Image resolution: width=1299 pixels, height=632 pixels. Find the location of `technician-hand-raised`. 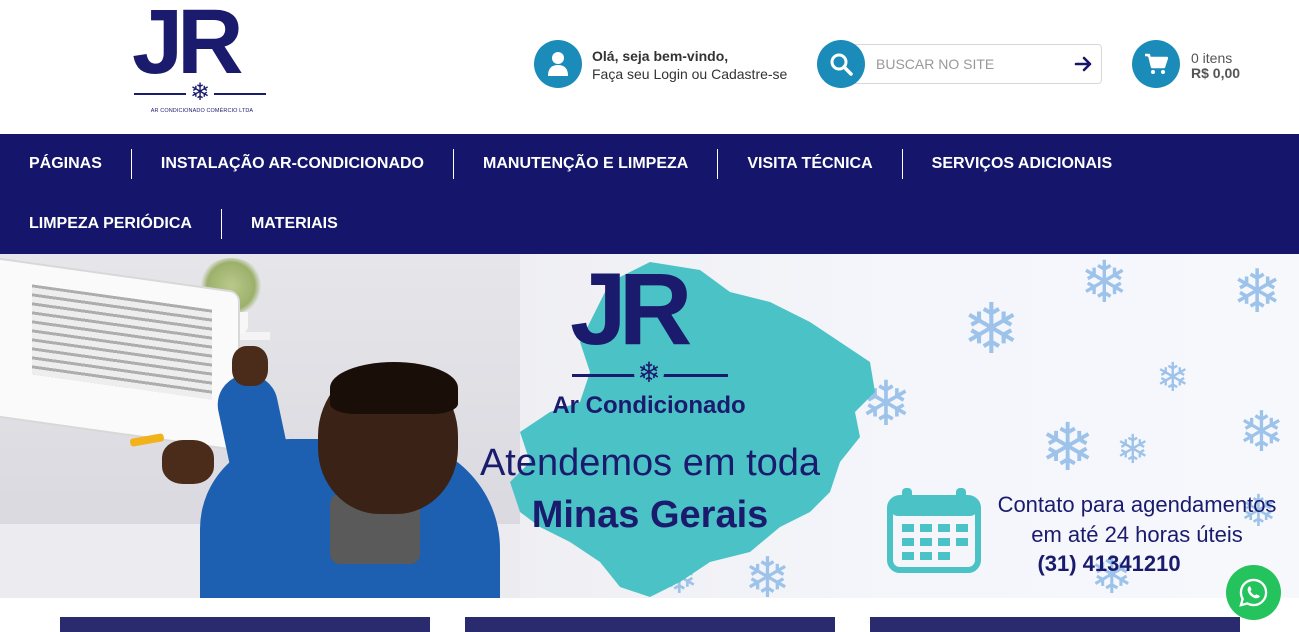

technician-hand-raised is located at coordinates (250, 366).